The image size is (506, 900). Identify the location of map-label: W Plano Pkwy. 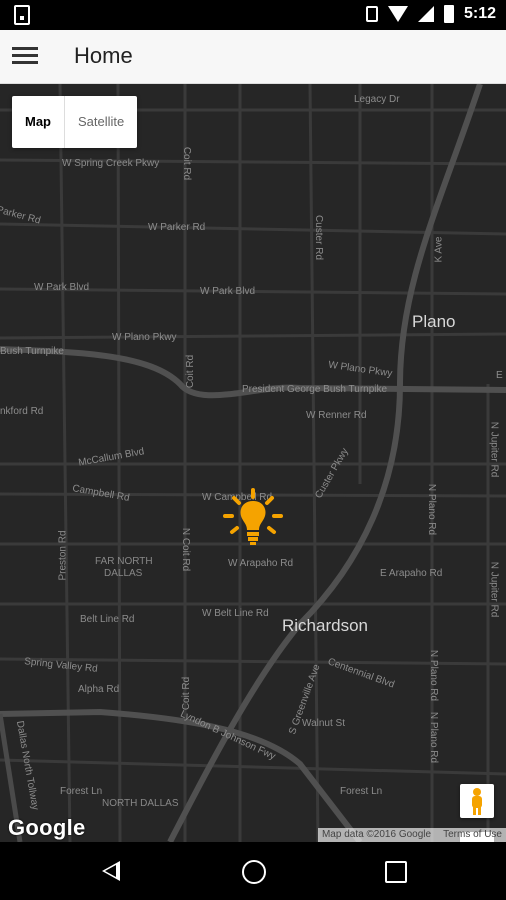
(144, 337).